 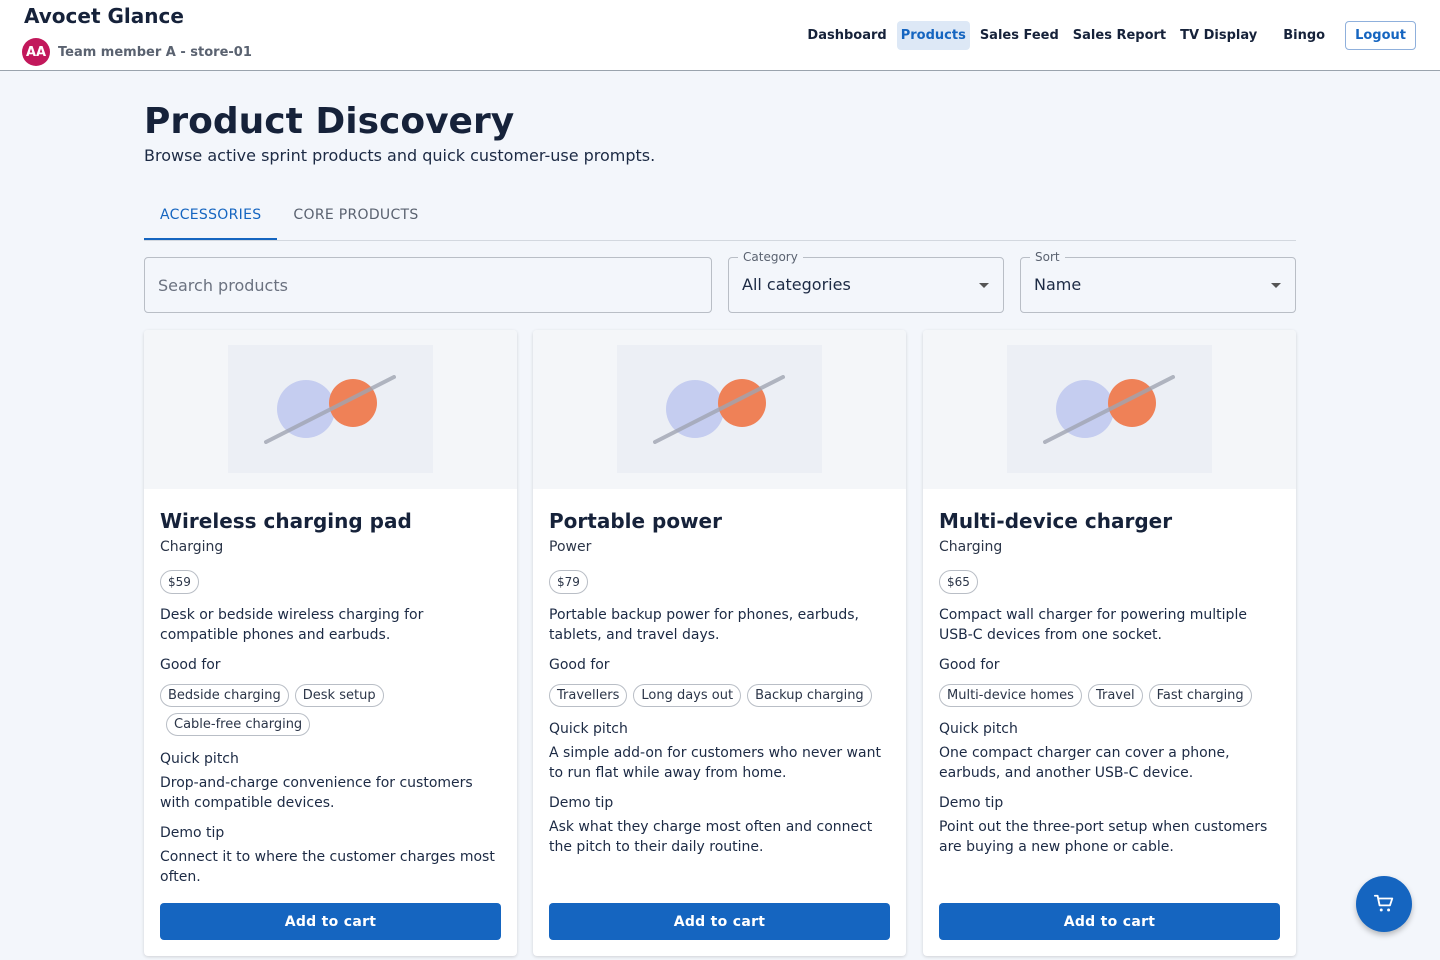 I want to click on logout-button: Logout, so click(x=1380, y=35).